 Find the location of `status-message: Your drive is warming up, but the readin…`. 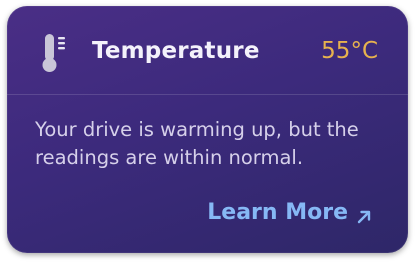

status-message: Your drive is warming up, but the readin… is located at coordinates (197, 143).